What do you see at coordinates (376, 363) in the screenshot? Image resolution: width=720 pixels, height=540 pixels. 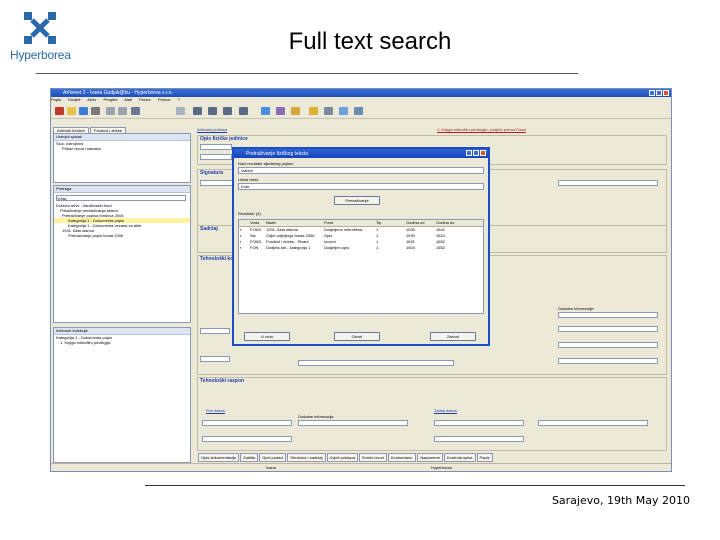 I see `tech-center-field` at bounding box center [376, 363].